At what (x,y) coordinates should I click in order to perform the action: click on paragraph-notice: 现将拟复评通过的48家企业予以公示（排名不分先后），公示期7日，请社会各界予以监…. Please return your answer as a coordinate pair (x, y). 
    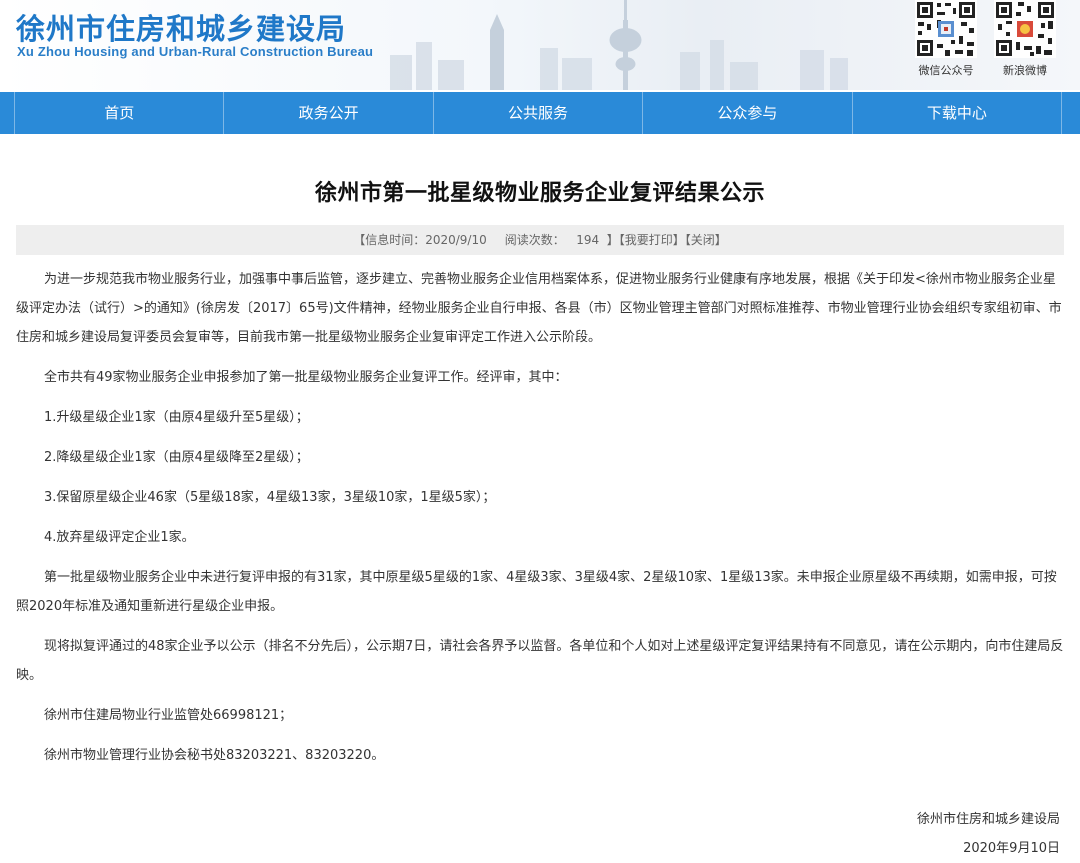
    Looking at the image, I should click on (540, 661).